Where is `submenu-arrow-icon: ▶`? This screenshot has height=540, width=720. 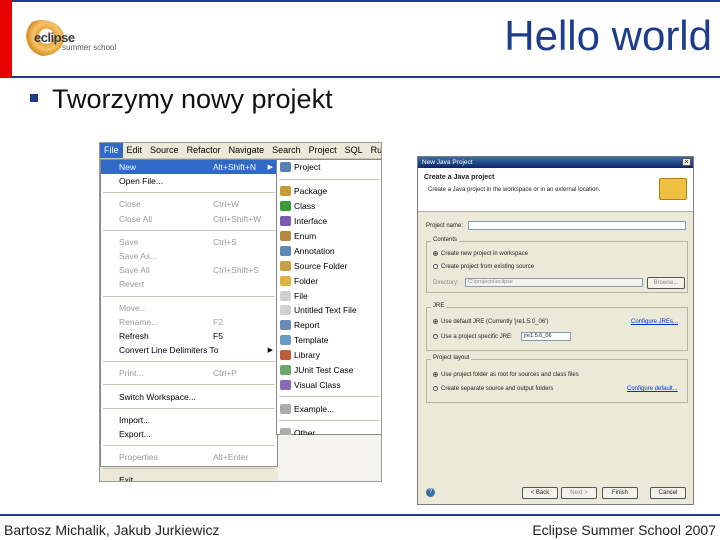
submenu-arrow-icon: ▶ is located at coordinates (270, 351).